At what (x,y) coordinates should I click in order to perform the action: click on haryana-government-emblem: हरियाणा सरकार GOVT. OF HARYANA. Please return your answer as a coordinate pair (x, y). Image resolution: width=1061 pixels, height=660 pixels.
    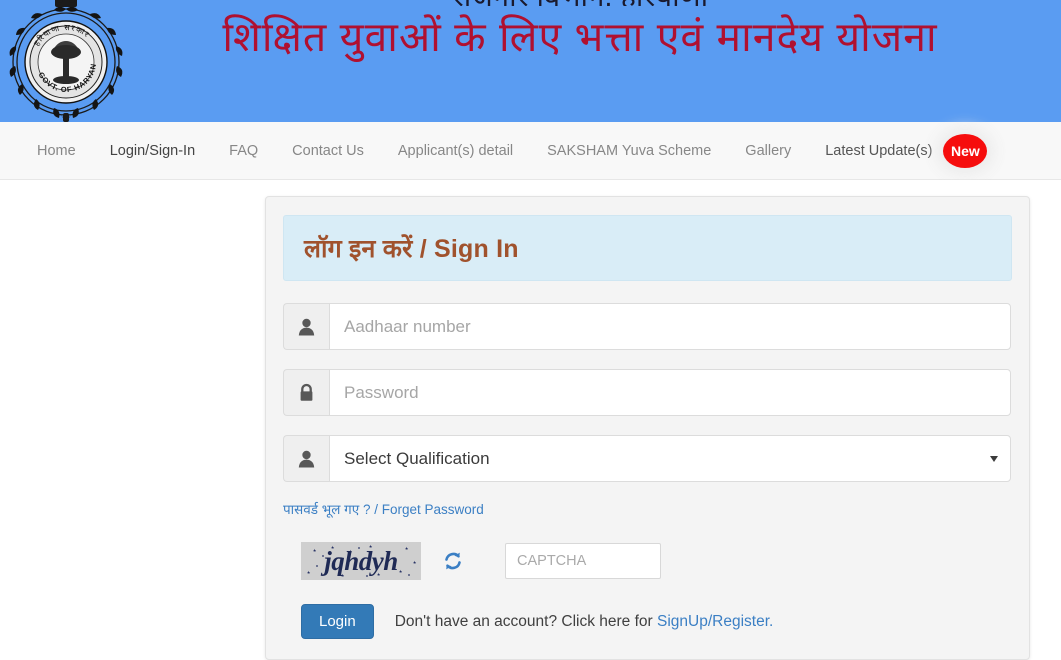
    Looking at the image, I should click on (64, 61).